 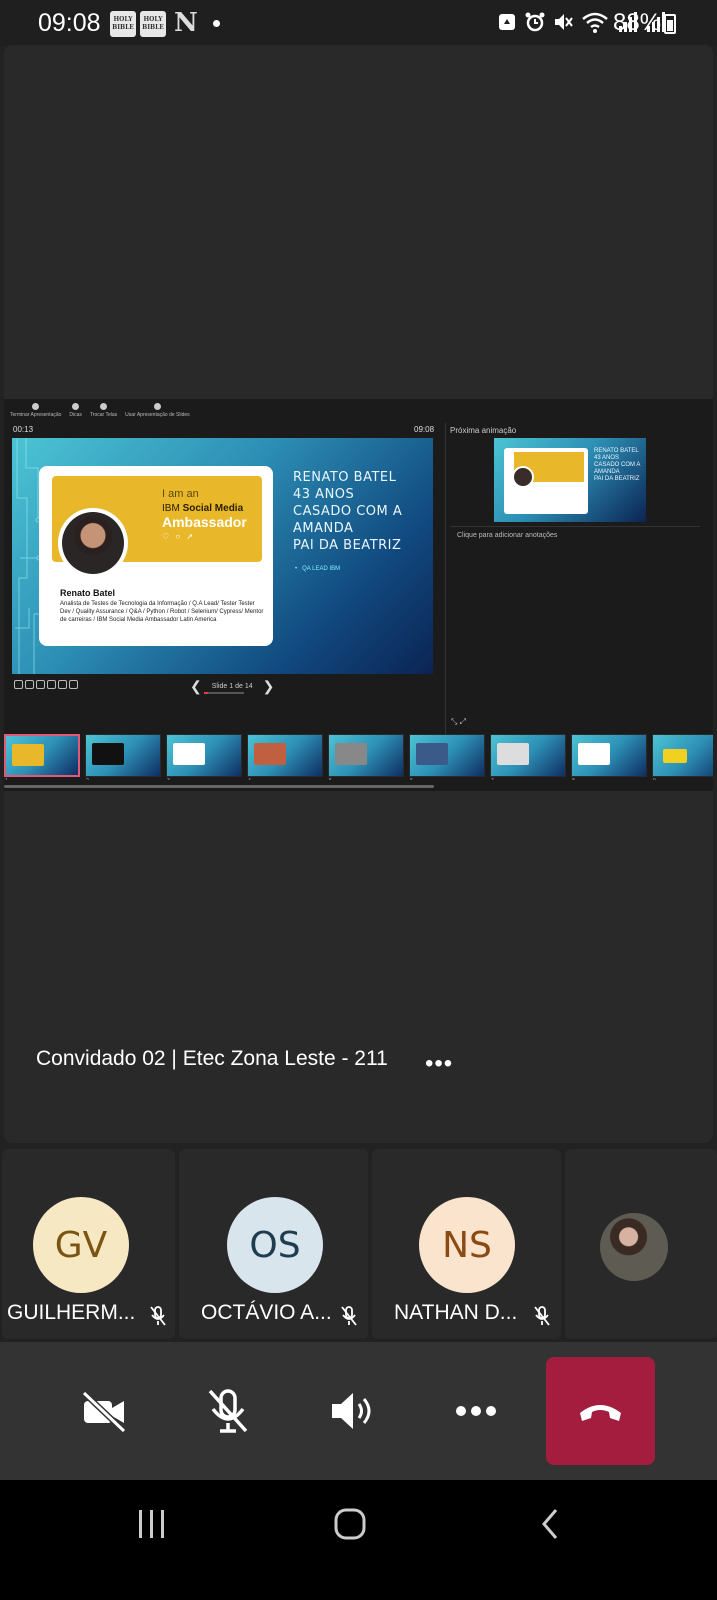 What do you see at coordinates (352, 1411) in the screenshot?
I see `speaker-icon` at bounding box center [352, 1411].